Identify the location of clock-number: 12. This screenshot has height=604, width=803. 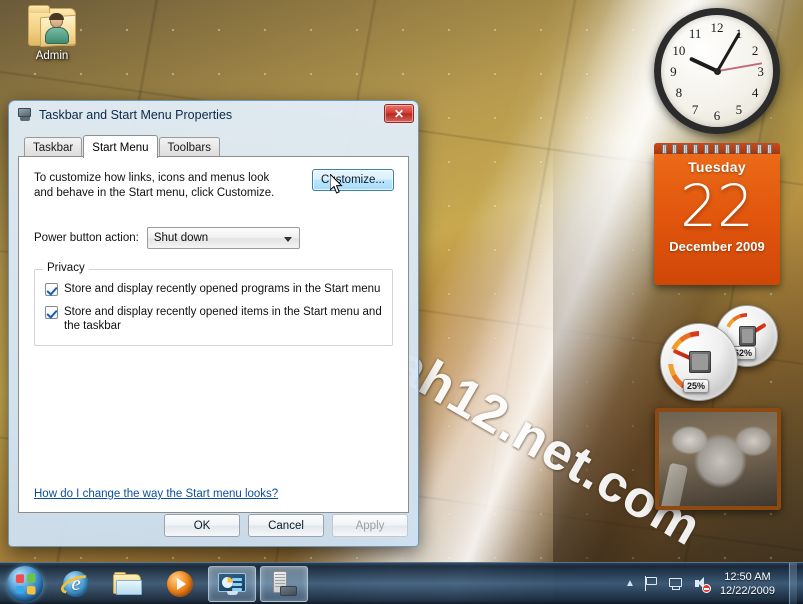
(717, 28).